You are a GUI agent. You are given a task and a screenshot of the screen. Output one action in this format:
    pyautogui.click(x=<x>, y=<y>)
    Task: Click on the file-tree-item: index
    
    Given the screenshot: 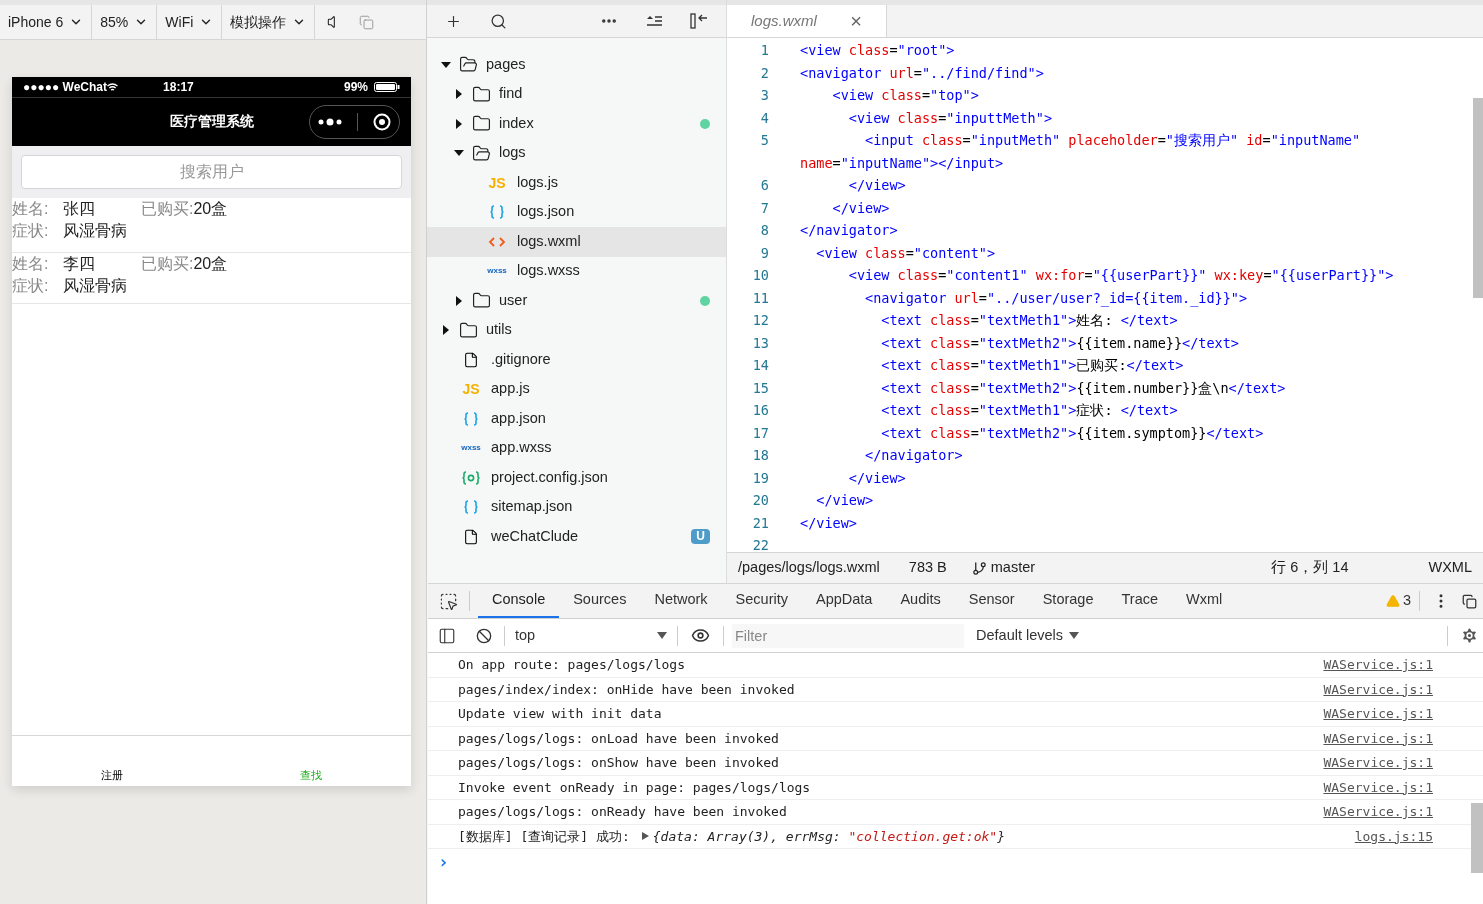 What is the action you would take?
    pyautogui.click(x=576, y=124)
    